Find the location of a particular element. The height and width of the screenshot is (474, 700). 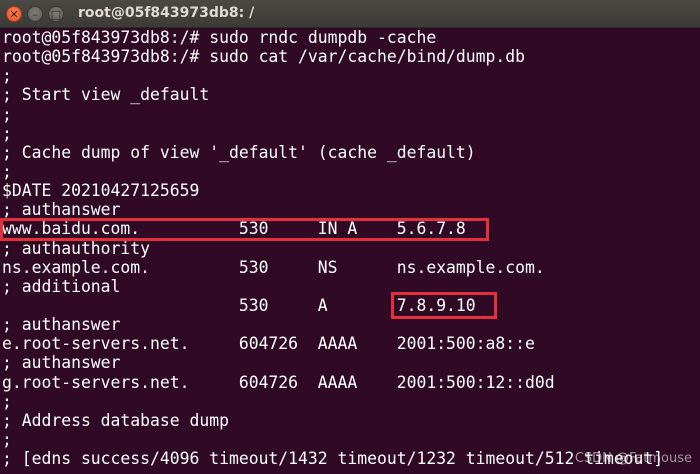

terminal-line: ; Start view _default is located at coordinates (106, 95).